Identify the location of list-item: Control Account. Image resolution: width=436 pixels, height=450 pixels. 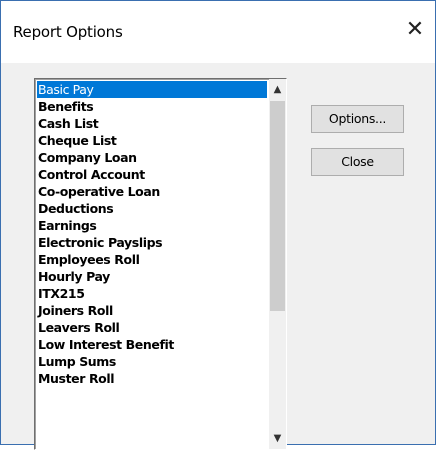
(152, 174).